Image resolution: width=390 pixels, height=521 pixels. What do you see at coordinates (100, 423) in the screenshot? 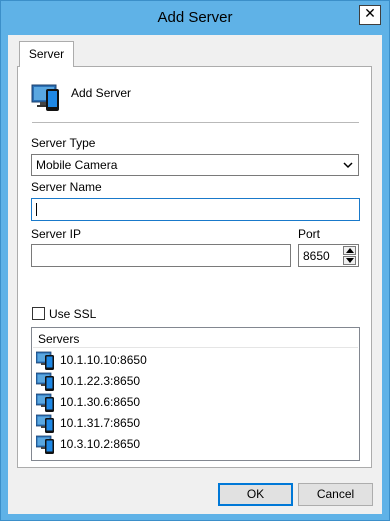
I see `list-item-label: 10.1.31.7:8650` at bounding box center [100, 423].